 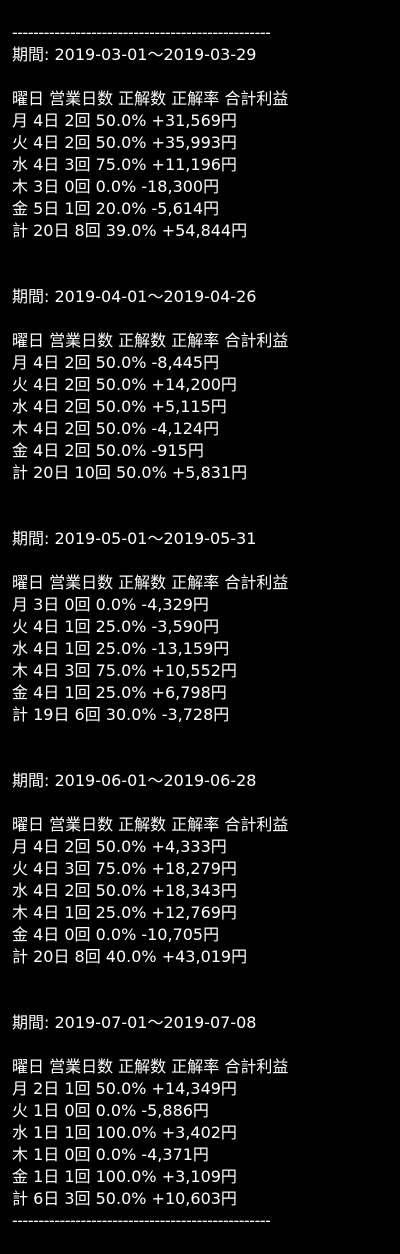 I want to click on table-row: 火 1日 0回 0.0% -5,886円, so click(x=110, y=1110).